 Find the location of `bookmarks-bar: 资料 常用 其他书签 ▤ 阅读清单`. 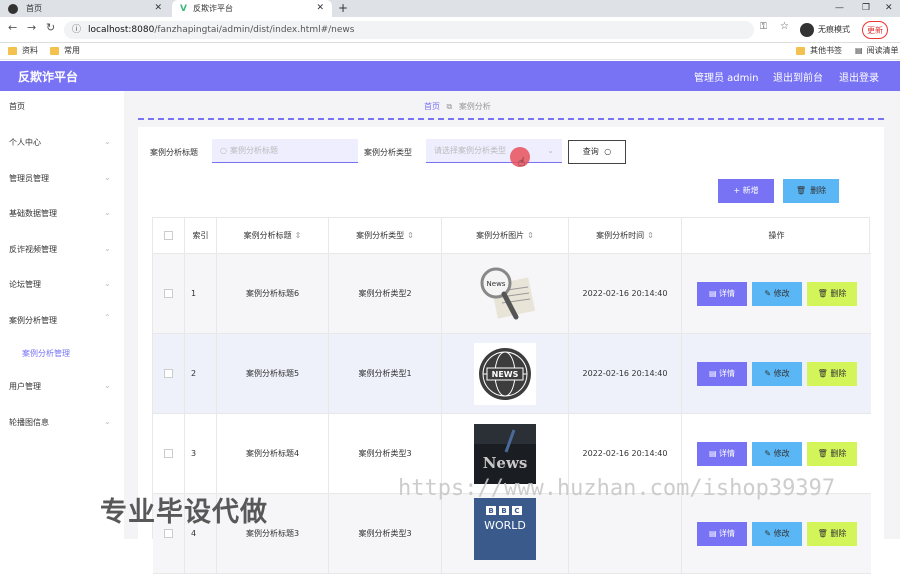

bookmarks-bar: 资料 常用 其他书签 ▤ 阅读清单 is located at coordinates (450, 51).